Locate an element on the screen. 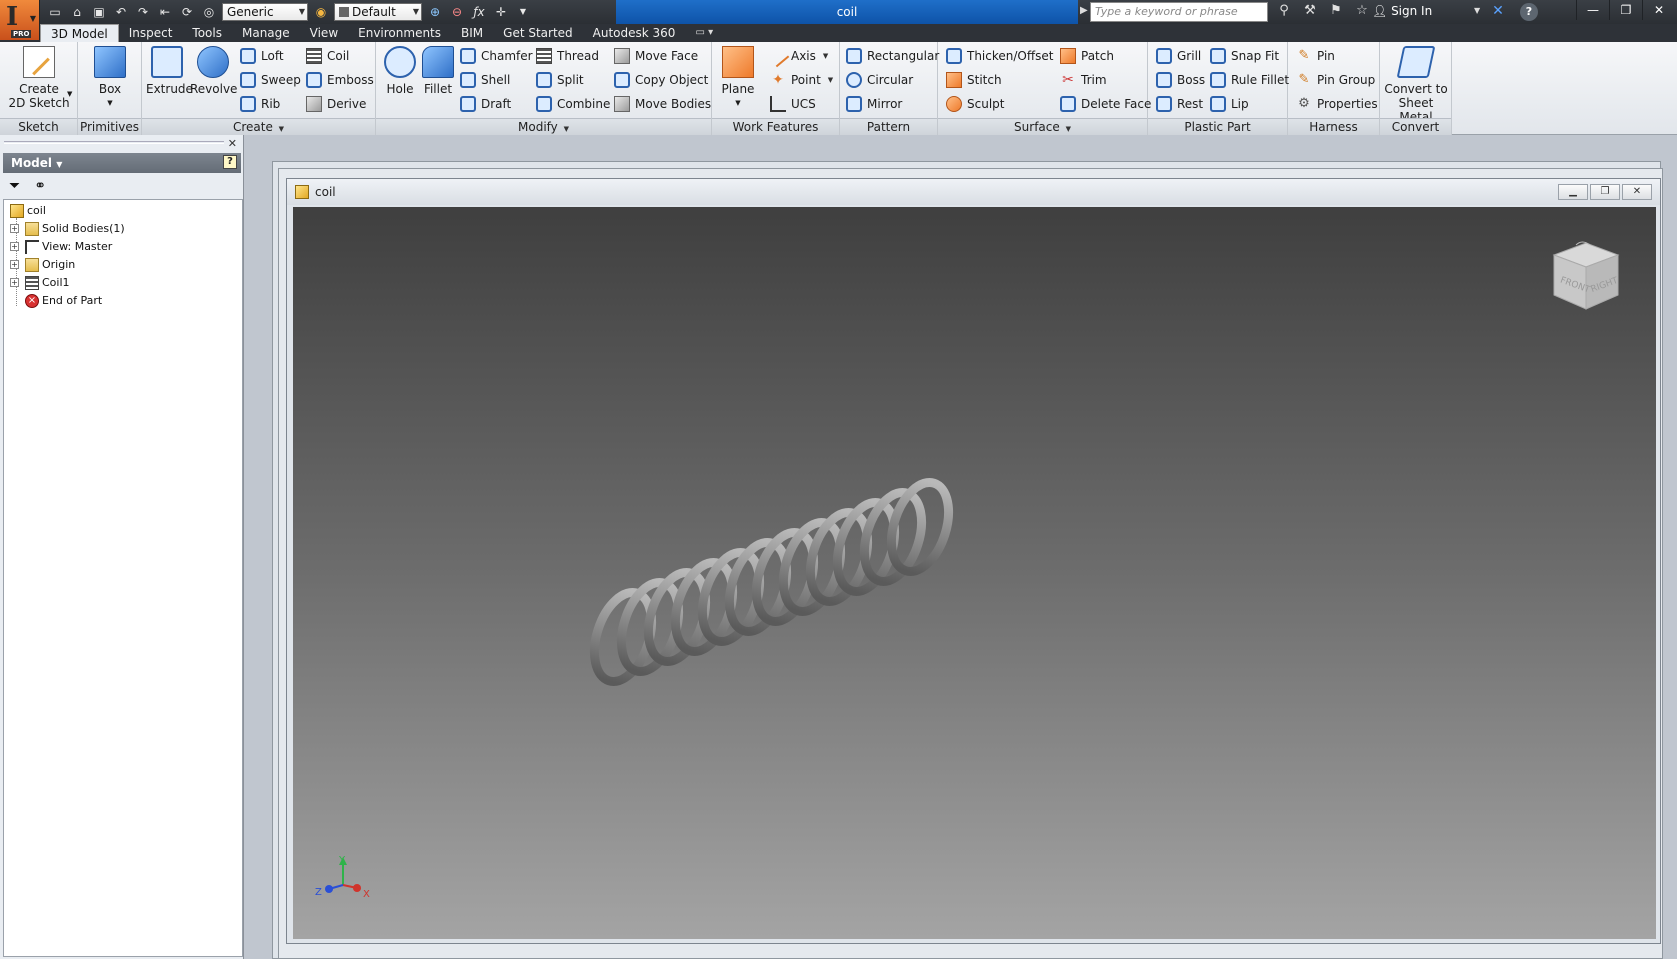 This screenshot has height=959, width=1677. appearance-combo: Generic ▼ is located at coordinates (265, 12).